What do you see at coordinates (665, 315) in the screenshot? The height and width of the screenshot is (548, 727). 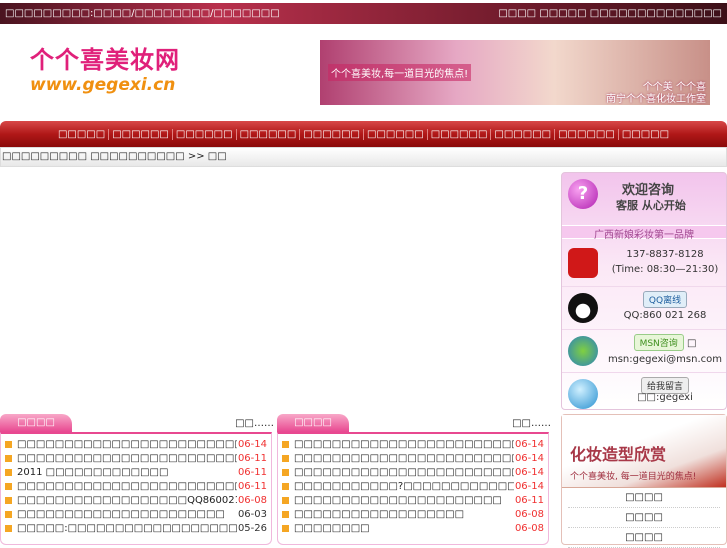 I see `qq-number: QQ:860 021 268` at bounding box center [665, 315].